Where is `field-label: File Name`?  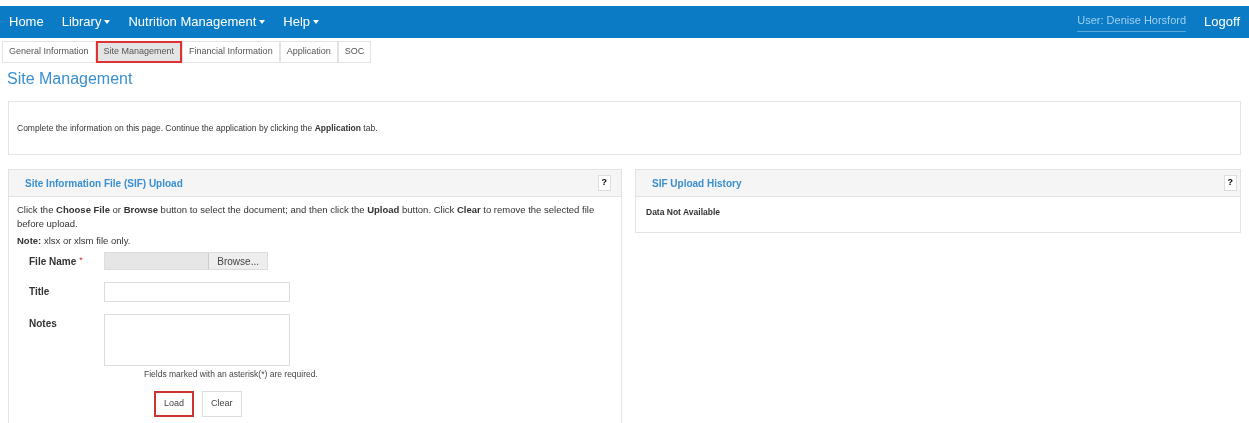 field-label: File Name is located at coordinates (53, 262).